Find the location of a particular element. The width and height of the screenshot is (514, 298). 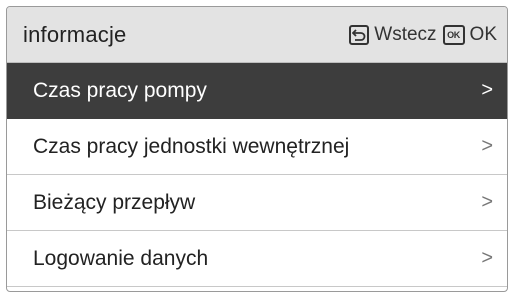

ok-hint: OK OK is located at coordinates (469, 34).